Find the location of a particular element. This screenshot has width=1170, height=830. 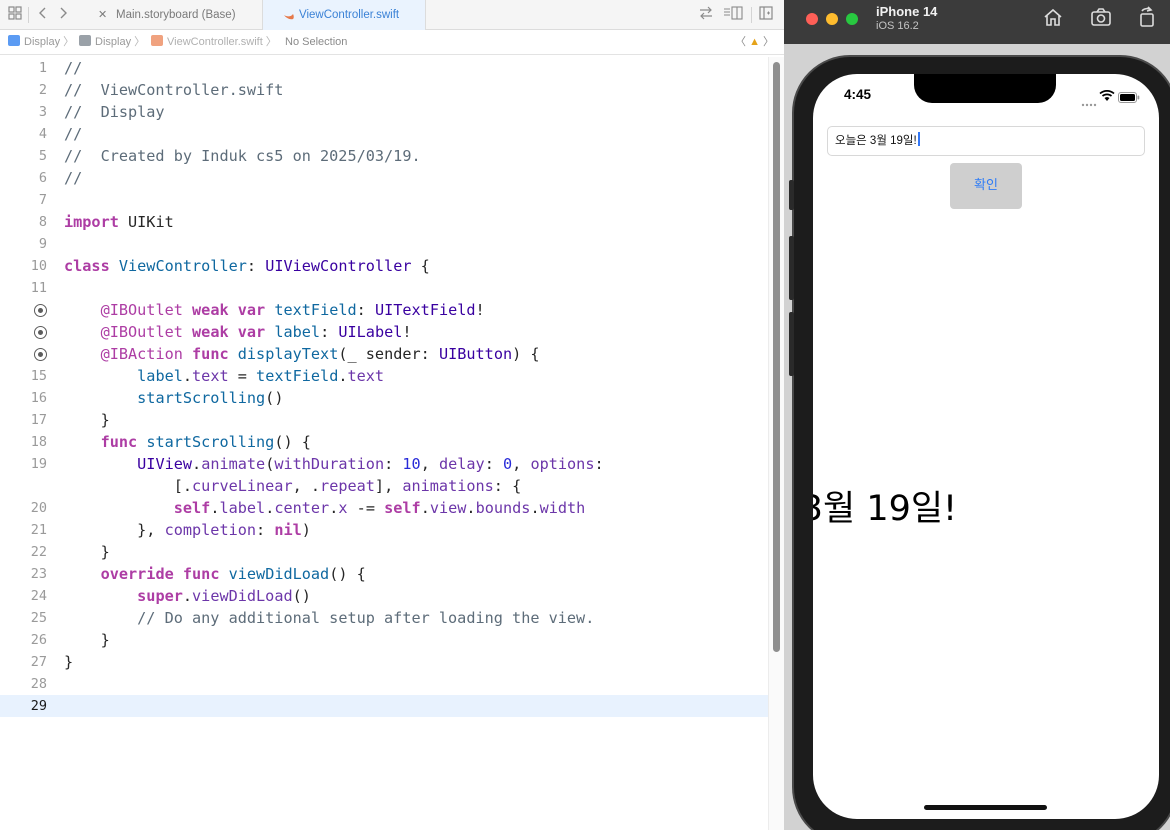

minimize-button is located at coordinates (832, 19).